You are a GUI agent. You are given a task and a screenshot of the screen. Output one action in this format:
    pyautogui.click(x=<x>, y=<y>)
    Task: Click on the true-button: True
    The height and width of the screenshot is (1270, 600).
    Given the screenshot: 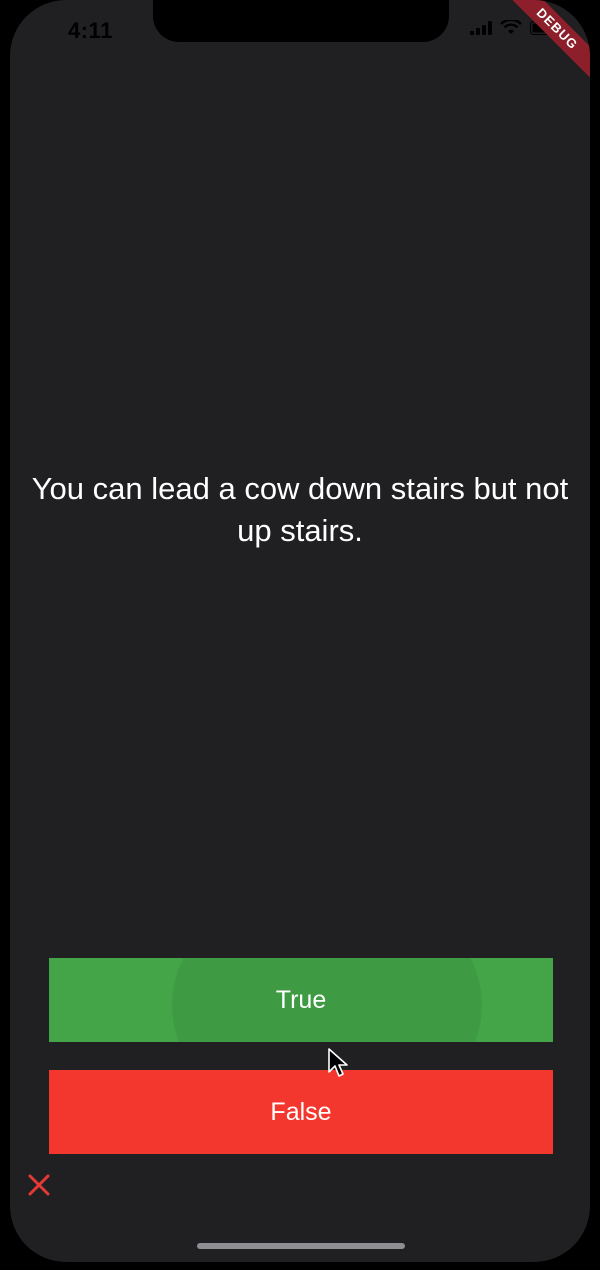 What is the action you would take?
    pyautogui.click(x=301, y=1000)
    